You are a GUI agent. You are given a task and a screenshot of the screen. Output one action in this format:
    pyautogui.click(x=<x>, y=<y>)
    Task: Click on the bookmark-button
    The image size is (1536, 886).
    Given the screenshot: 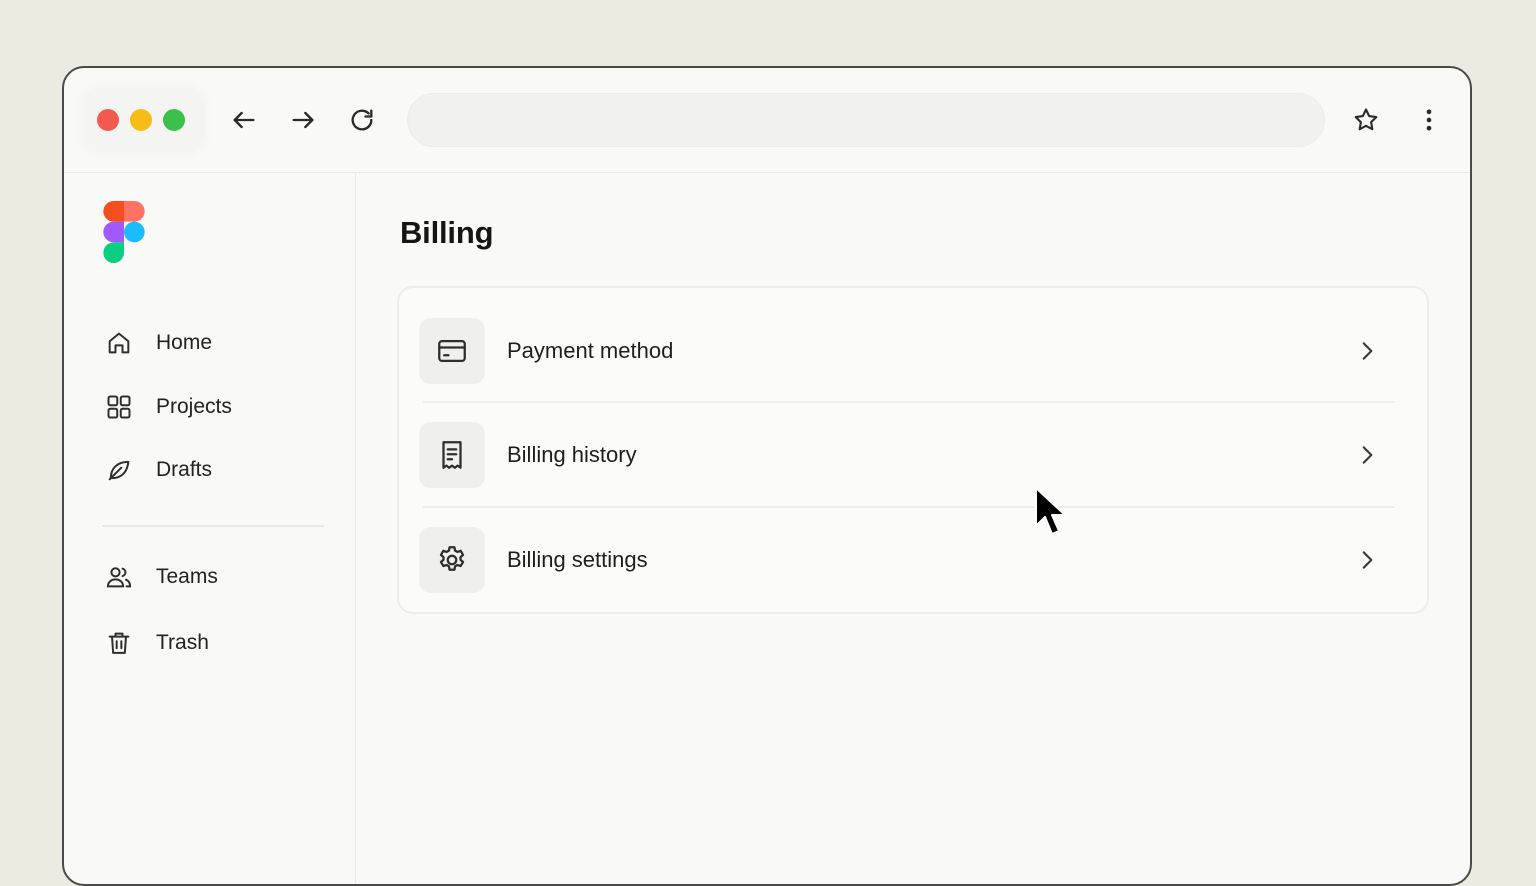 What is the action you would take?
    pyautogui.click(x=1366, y=120)
    